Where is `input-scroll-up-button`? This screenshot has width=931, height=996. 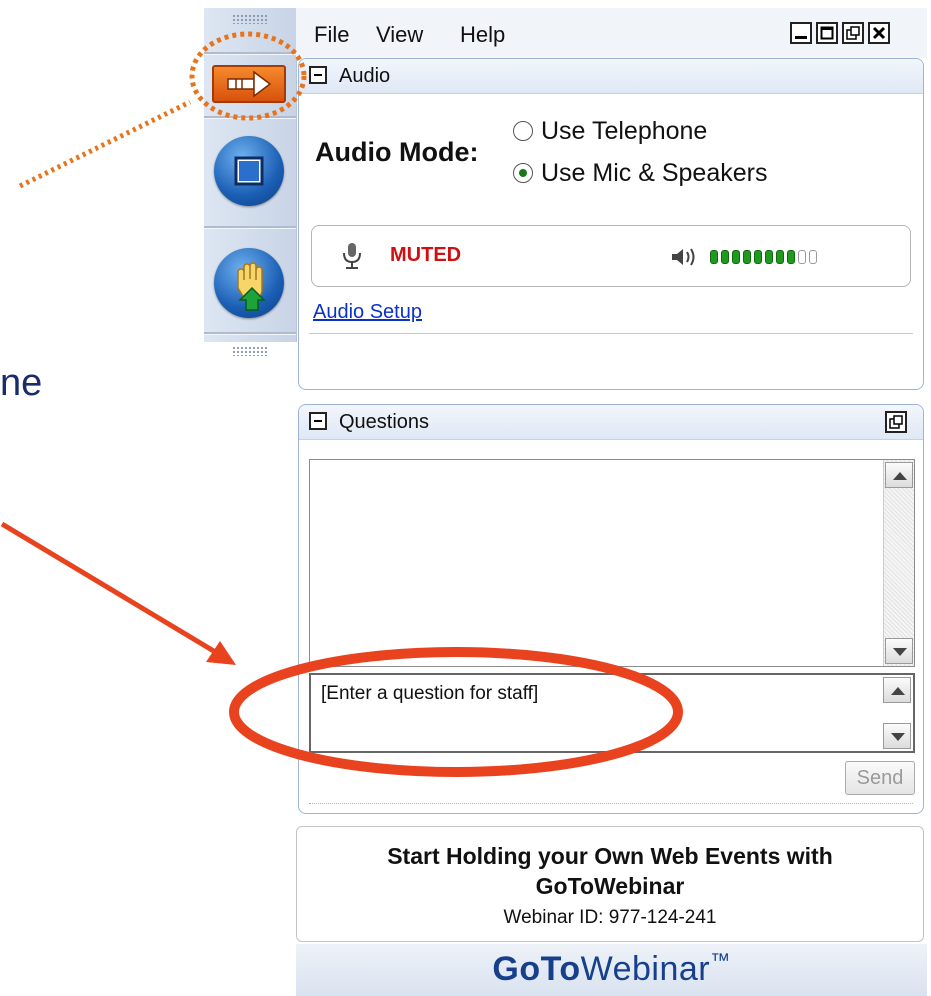
input-scroll-up-button is located at coordinates (897, 690).